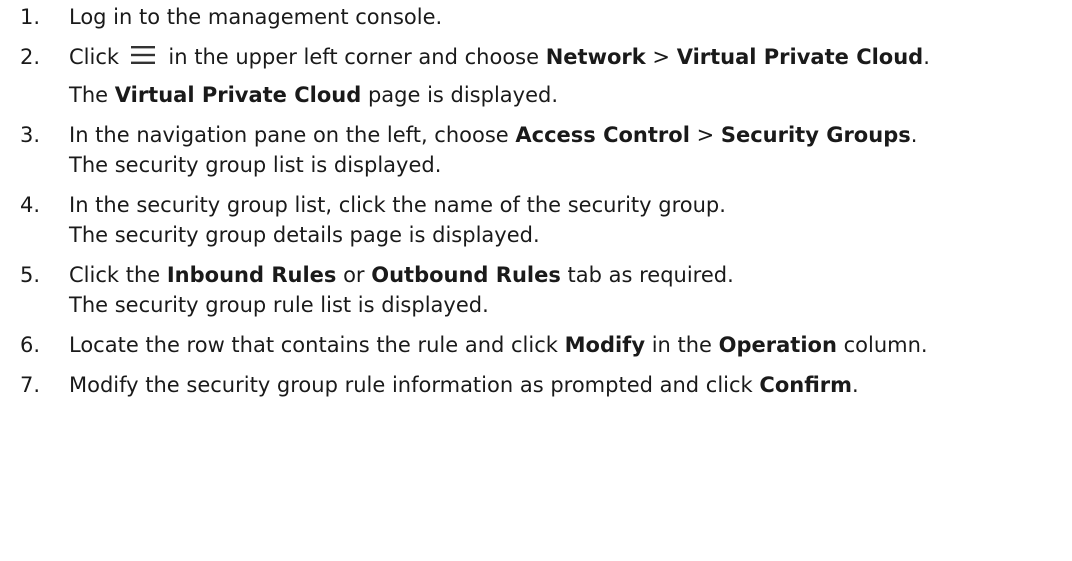 This screenshot has width=1072, height=561. What do you see at coordinates (30, 57) in the screenshot?
I see `step-number: 2.` at bounding box center [30, 57].